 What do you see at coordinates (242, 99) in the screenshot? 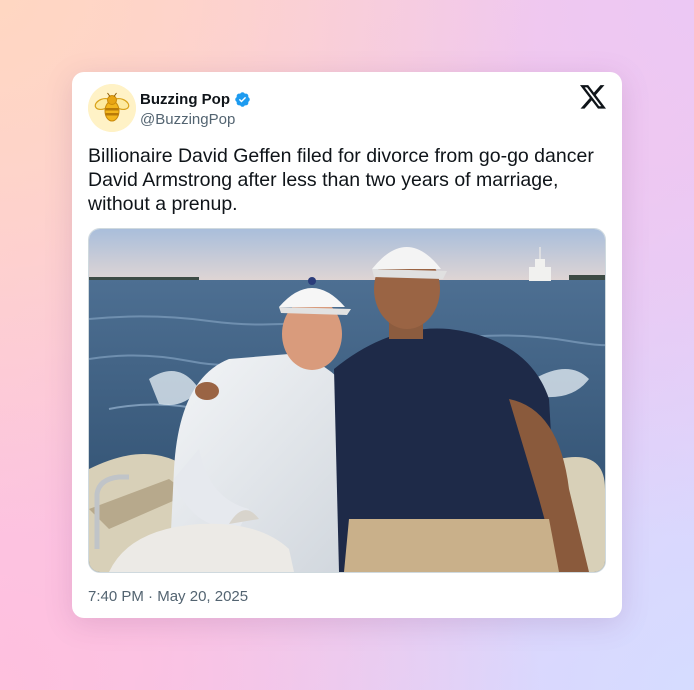
I see `verified-badge-icon` at bounding box center [242, 99].